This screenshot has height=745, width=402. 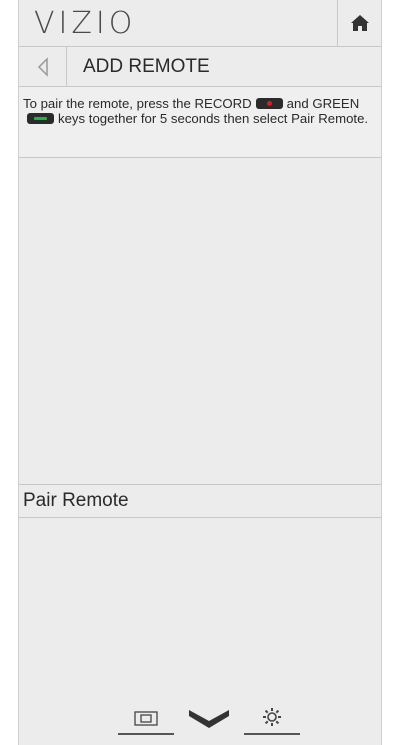 I want to click on sub-header: ADD REMOTE, so click(x=200, y=67).